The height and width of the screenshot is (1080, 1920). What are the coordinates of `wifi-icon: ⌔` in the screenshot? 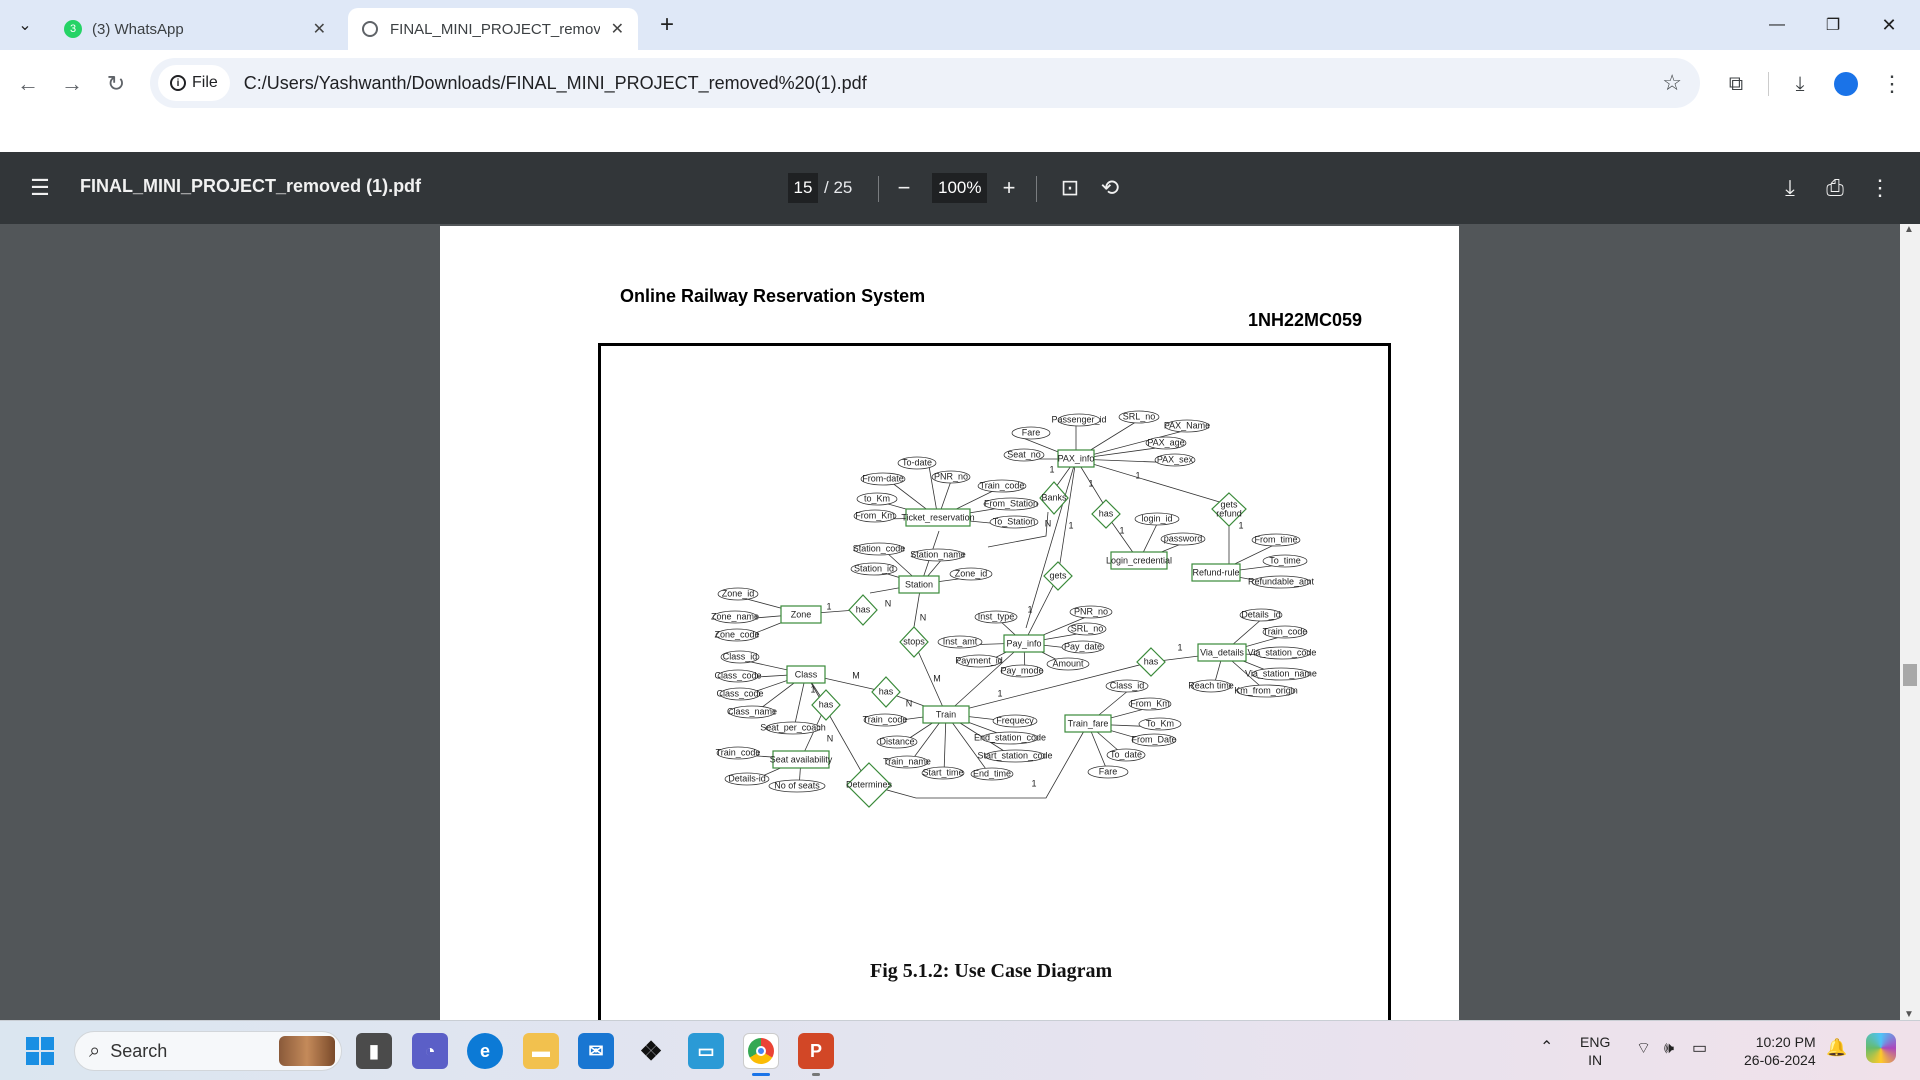 It's located at (1643, 1049).